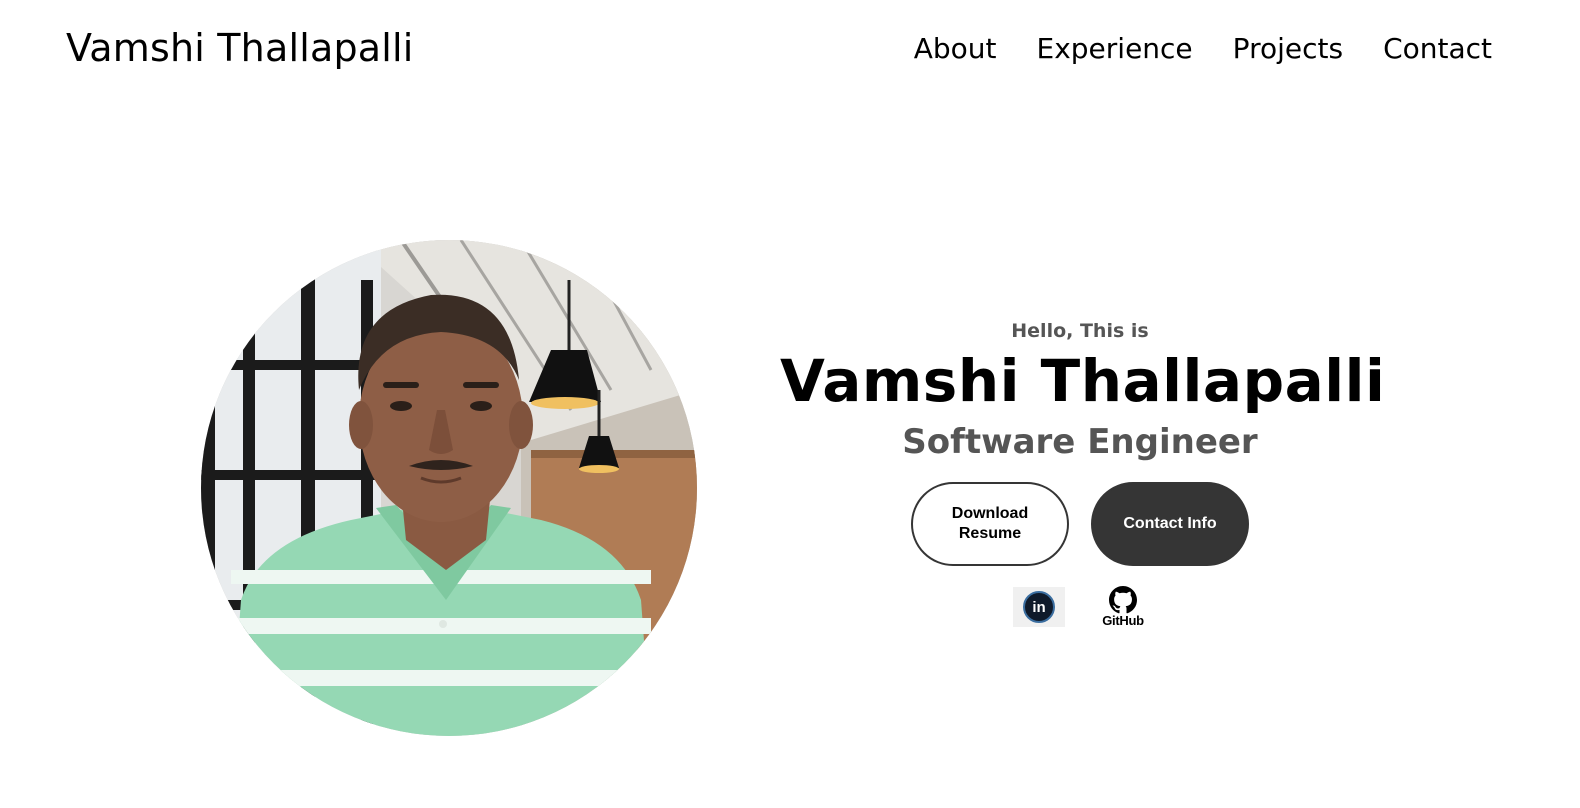  I want to click on github-octocat-icon, so click(1123, 600).